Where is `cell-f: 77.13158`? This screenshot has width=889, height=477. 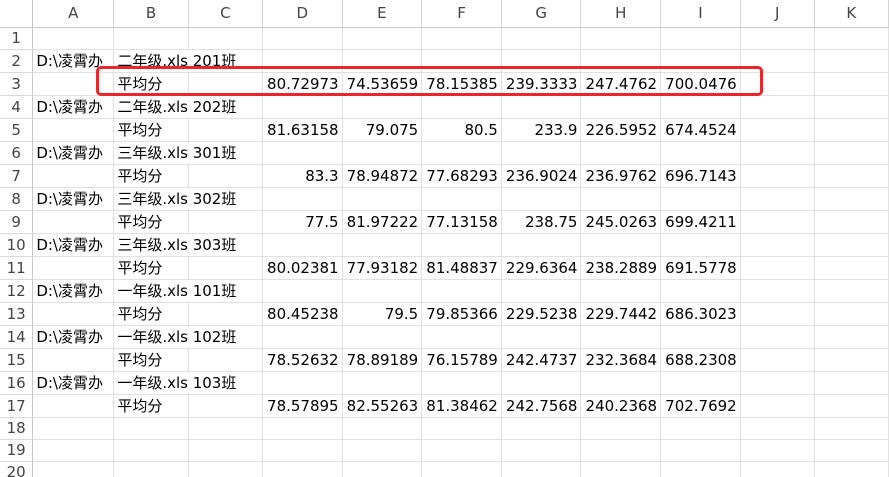
cell-f: 77.13158 is located at coordinates (461, 222).